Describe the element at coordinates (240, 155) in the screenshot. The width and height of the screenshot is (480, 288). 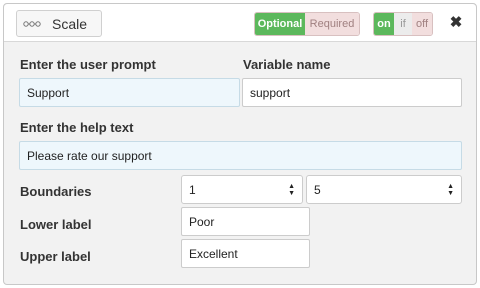
I see `help-text-input: Please rate our support` at that location.